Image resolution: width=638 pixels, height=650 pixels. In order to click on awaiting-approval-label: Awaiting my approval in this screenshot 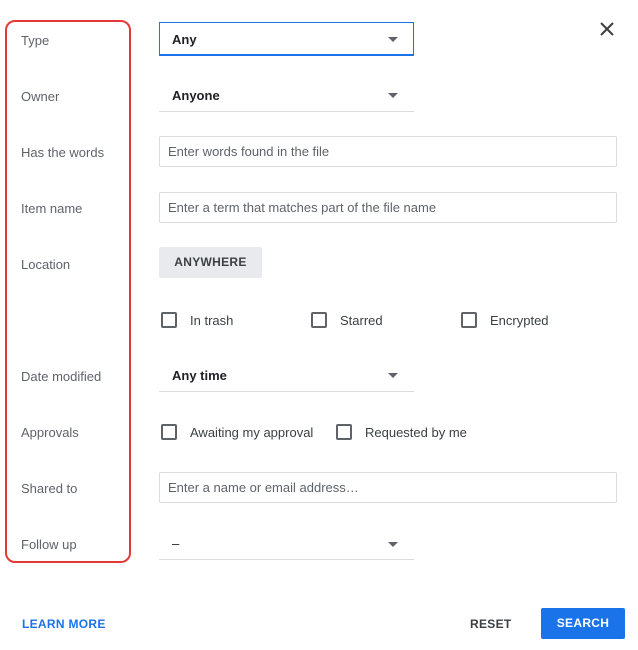, I will do `click(252, 432)`.